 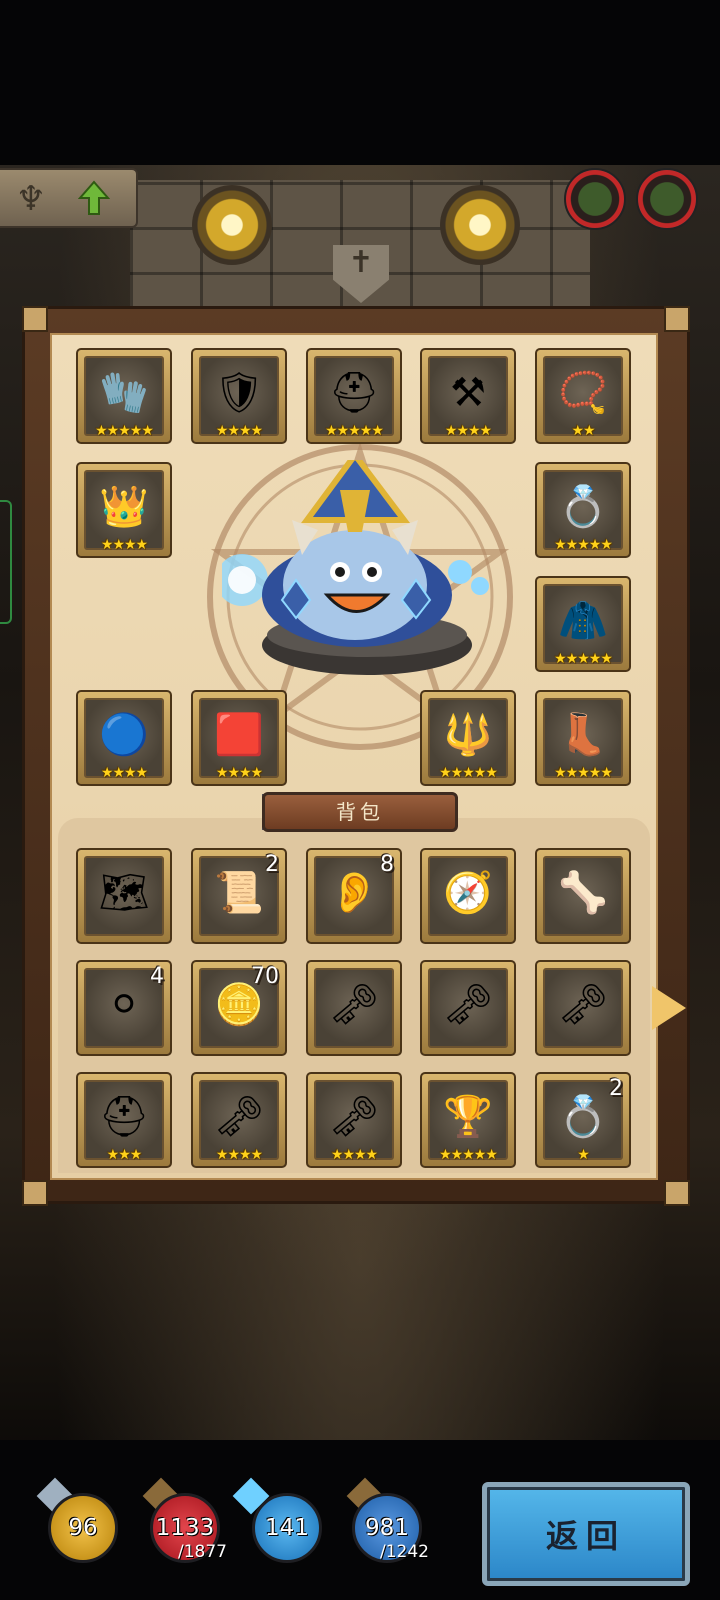 I want to click on left-pillar-lamp, so click(x=232, y=225).